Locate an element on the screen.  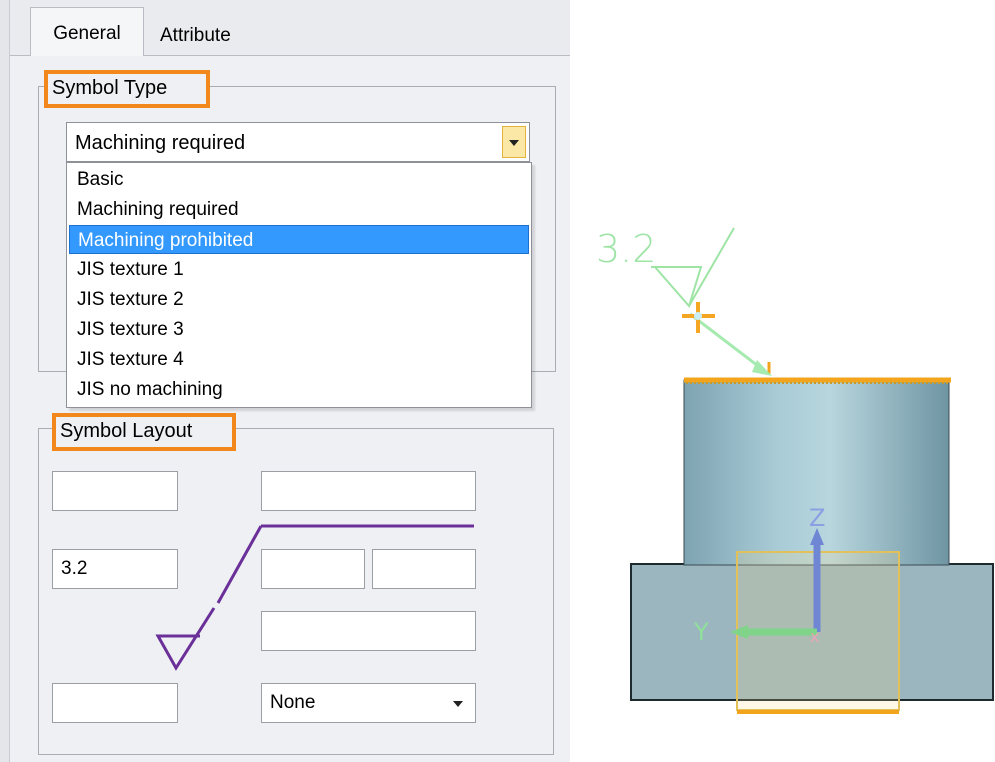
annotation-v-triangle is located at coordinates (677, 287).